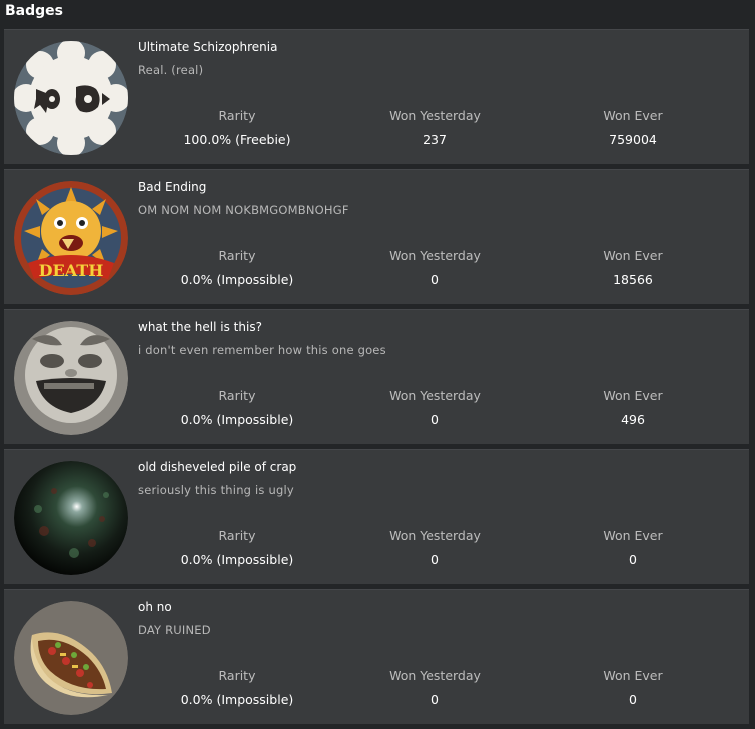 Image resolution: width=755 pixels, height=729 pixels. What do you see at coordinates (243, 210) in the screenshot?
I see `badge-description: OM NOM NOM NOKBMGOMBNOHGF` at bounding box center [243, 210].